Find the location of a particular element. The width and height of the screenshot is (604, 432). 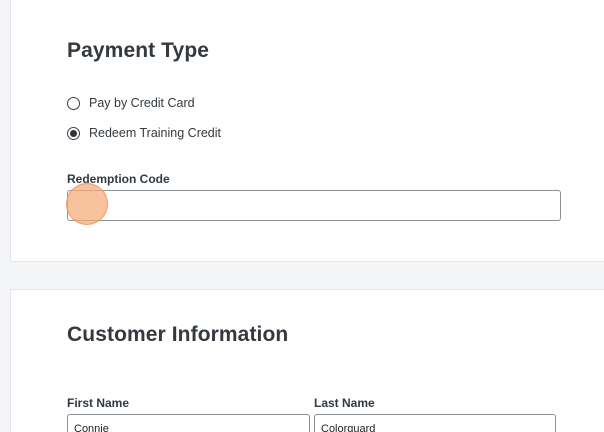

pay-by-credit-card-option: Pay by Credit Card is located at coordinates (131, 103).